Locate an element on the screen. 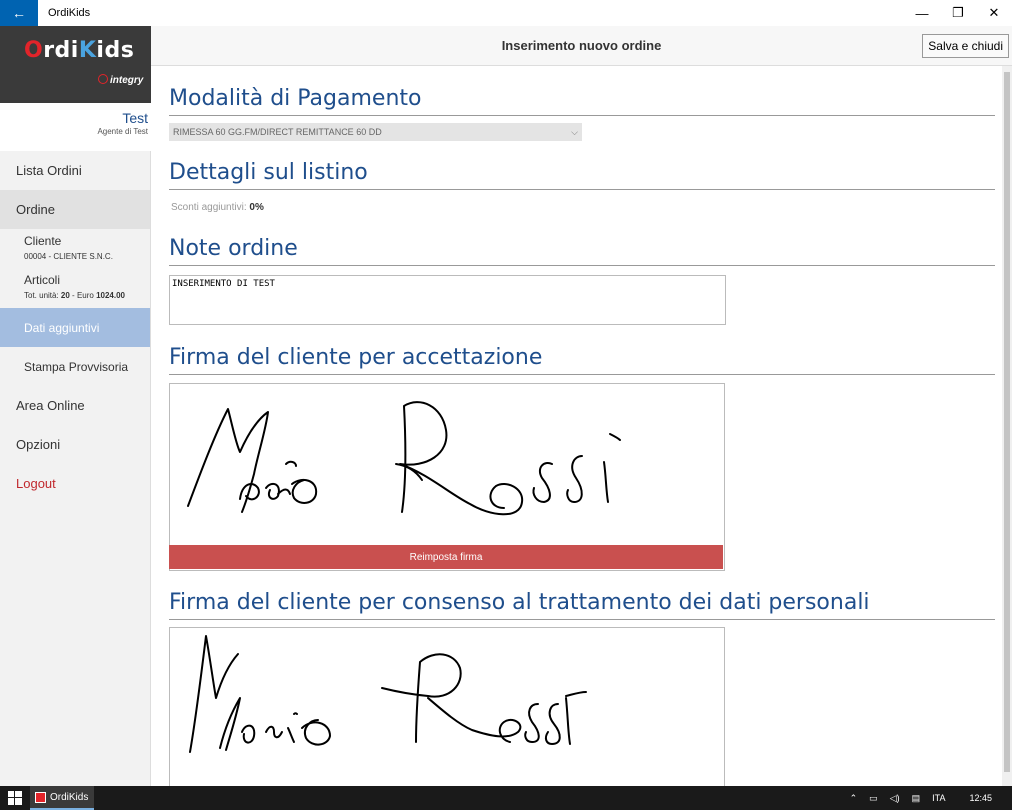 The width and height of the screenshot is (1012, 810). nav-area-online: Area Online is located at coordinates (75, 405).